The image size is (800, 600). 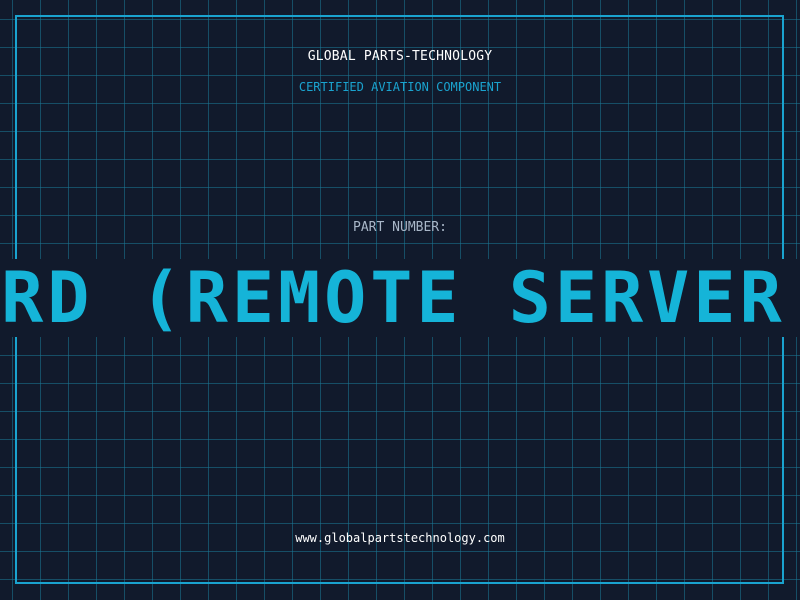 I want to click on tagline: CERTIFIED AVIATION COMPONENT, so click(x=400, y=87).